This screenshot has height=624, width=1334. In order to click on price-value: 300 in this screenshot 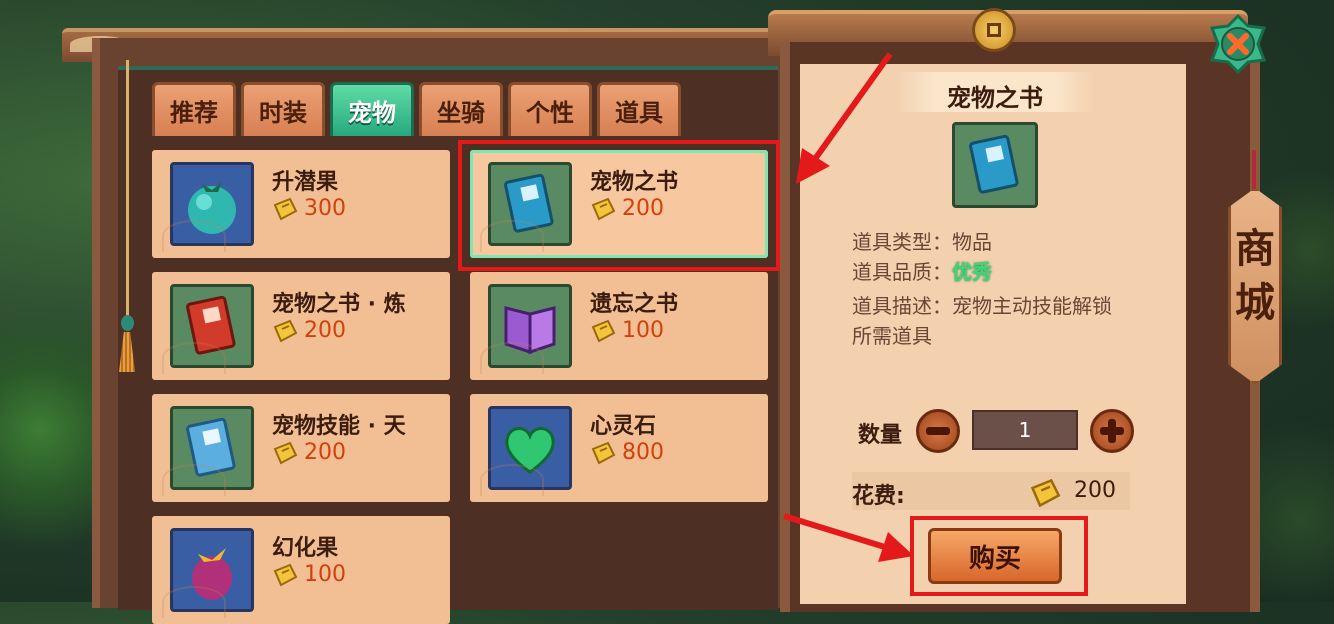, I will do `click(325, 208)`.